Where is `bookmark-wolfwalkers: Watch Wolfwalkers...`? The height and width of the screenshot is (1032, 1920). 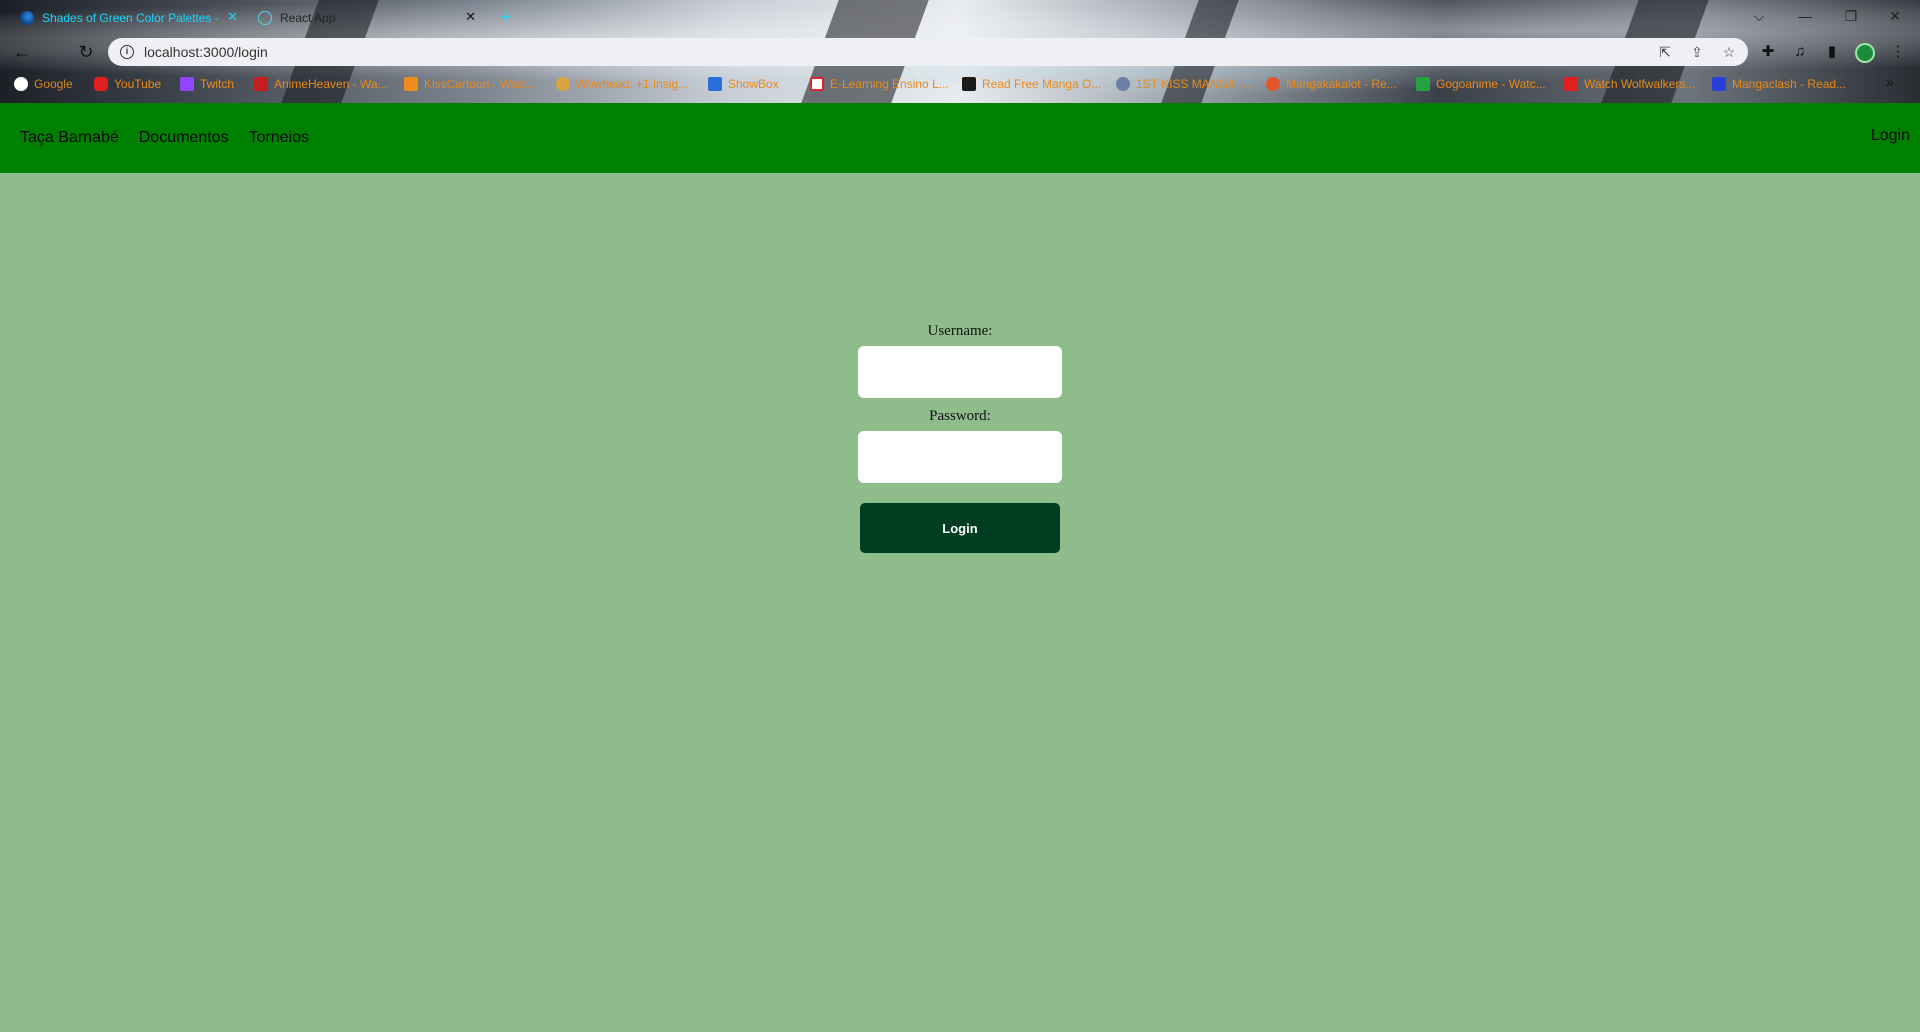 bookmark-wolfwalkers: Watch Wolfwalkers... is located at coordinates (1629, 84).